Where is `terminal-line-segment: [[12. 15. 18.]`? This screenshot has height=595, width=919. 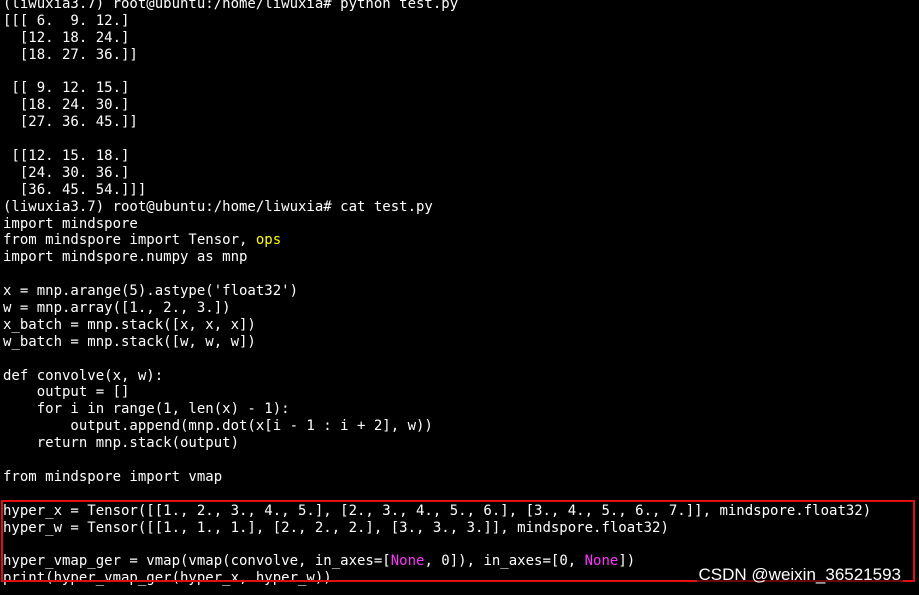 terminal-line-segment: [[12. 15. 18.] is located at coordinates (66, 156).